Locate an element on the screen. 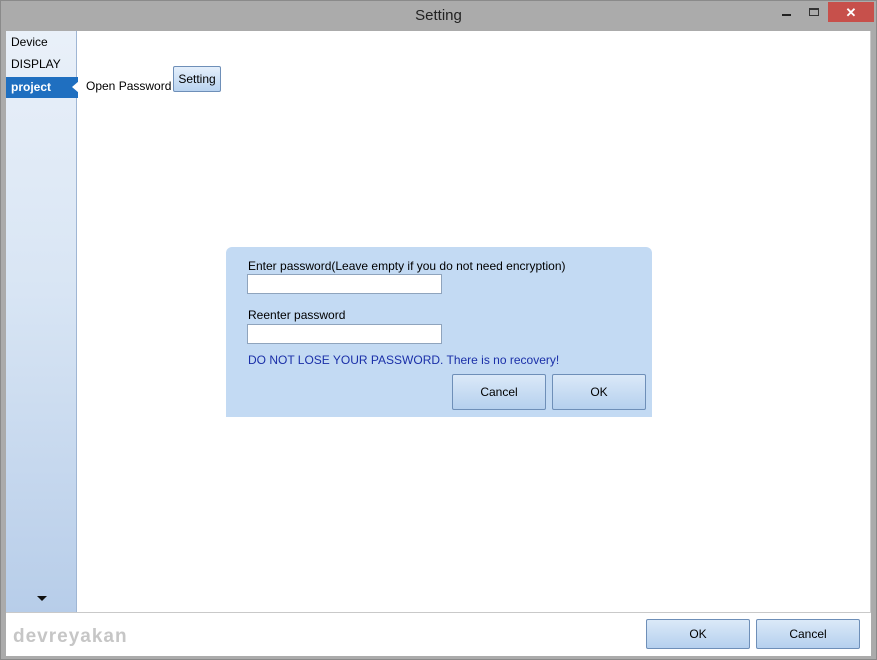 Image resolution: width=877 pixels, height=660 pixels. open-password-label: Open Password is located at coordinates (129, 86).